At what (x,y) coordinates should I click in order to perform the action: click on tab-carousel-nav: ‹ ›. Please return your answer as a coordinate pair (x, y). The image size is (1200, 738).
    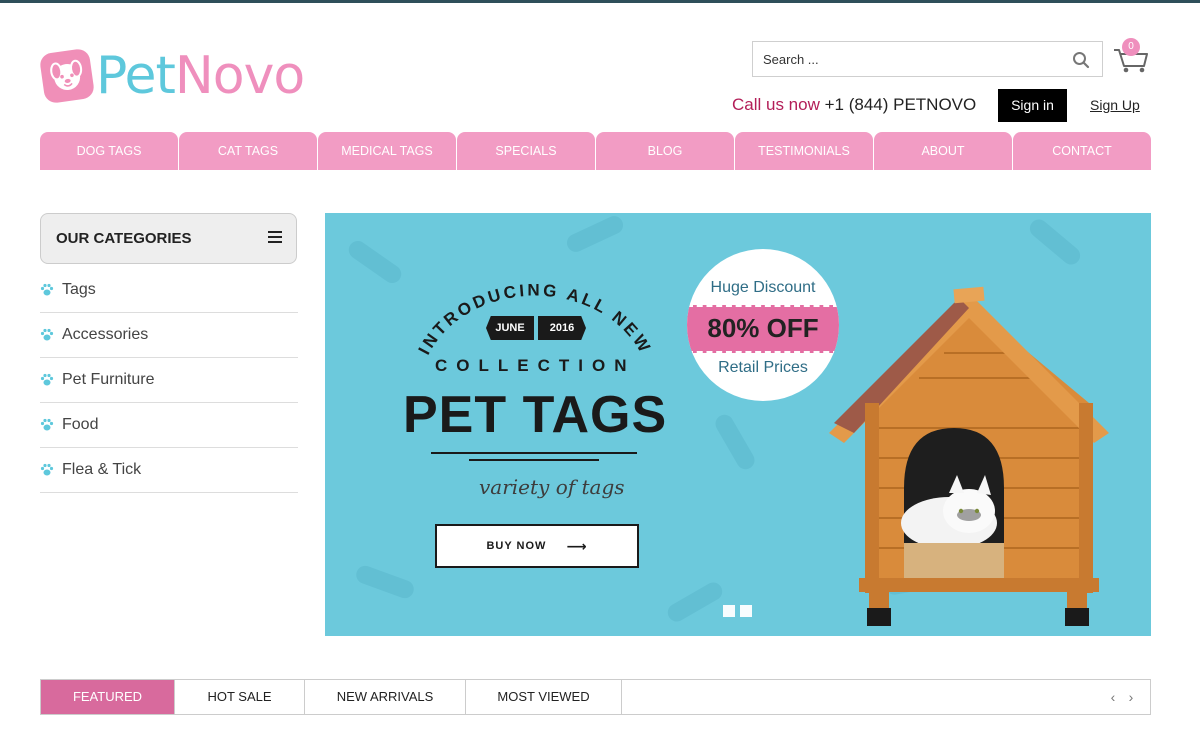
    Looking at the image, I should click on (1120, 697).